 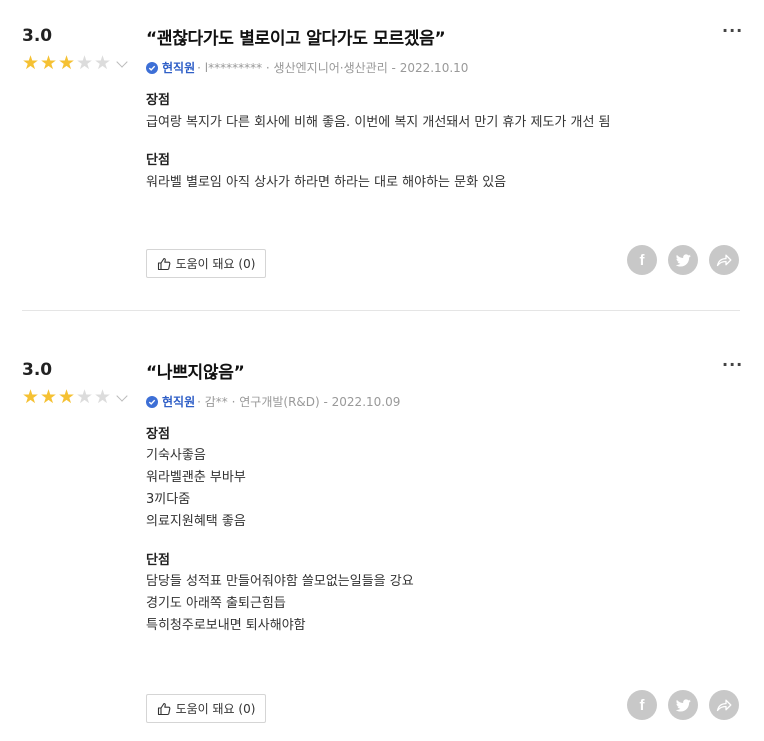 I want to click on pros-line: 의료지원혜택 좋음, so click(x=196, y=521).